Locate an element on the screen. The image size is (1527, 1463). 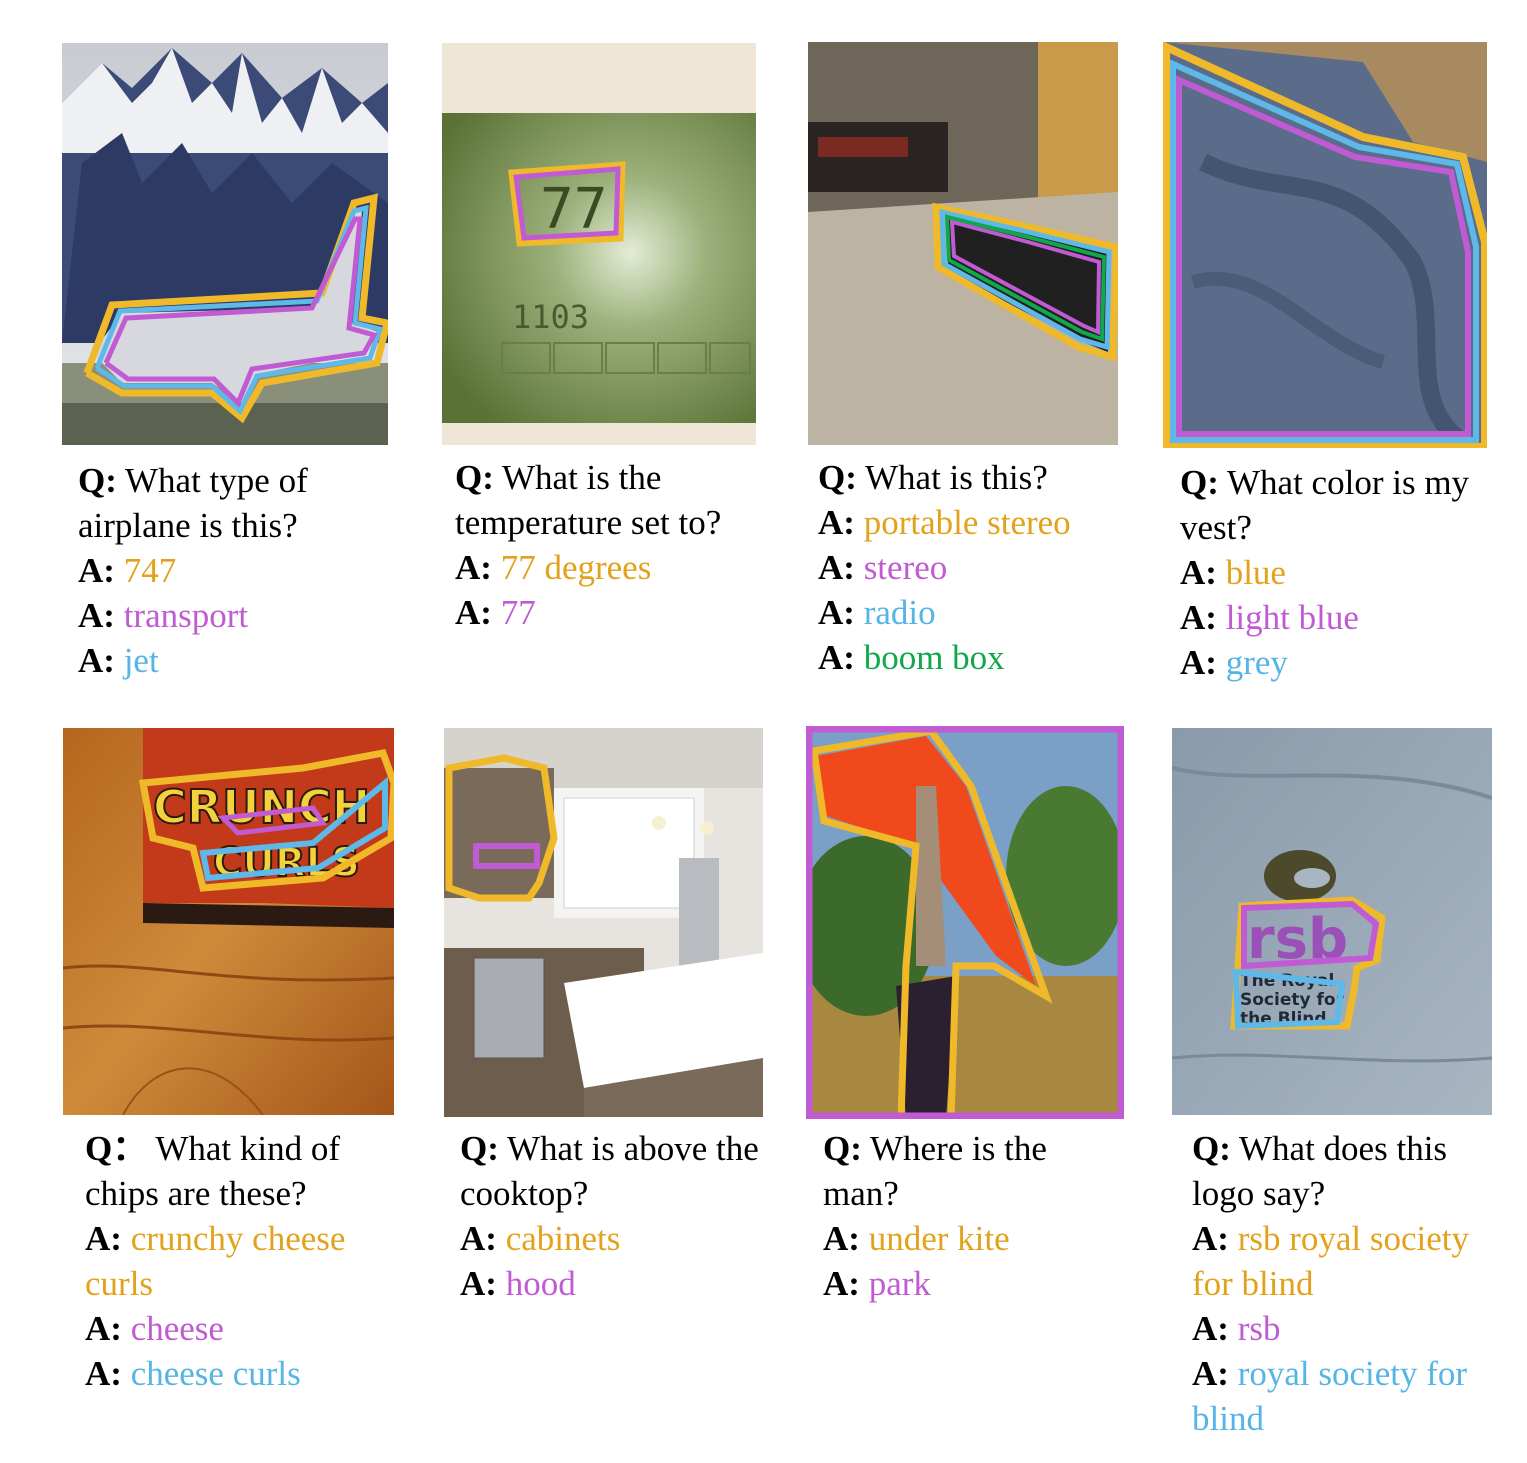
answer-line: A: royal society for blind is located at coordinates (1342, 1396).